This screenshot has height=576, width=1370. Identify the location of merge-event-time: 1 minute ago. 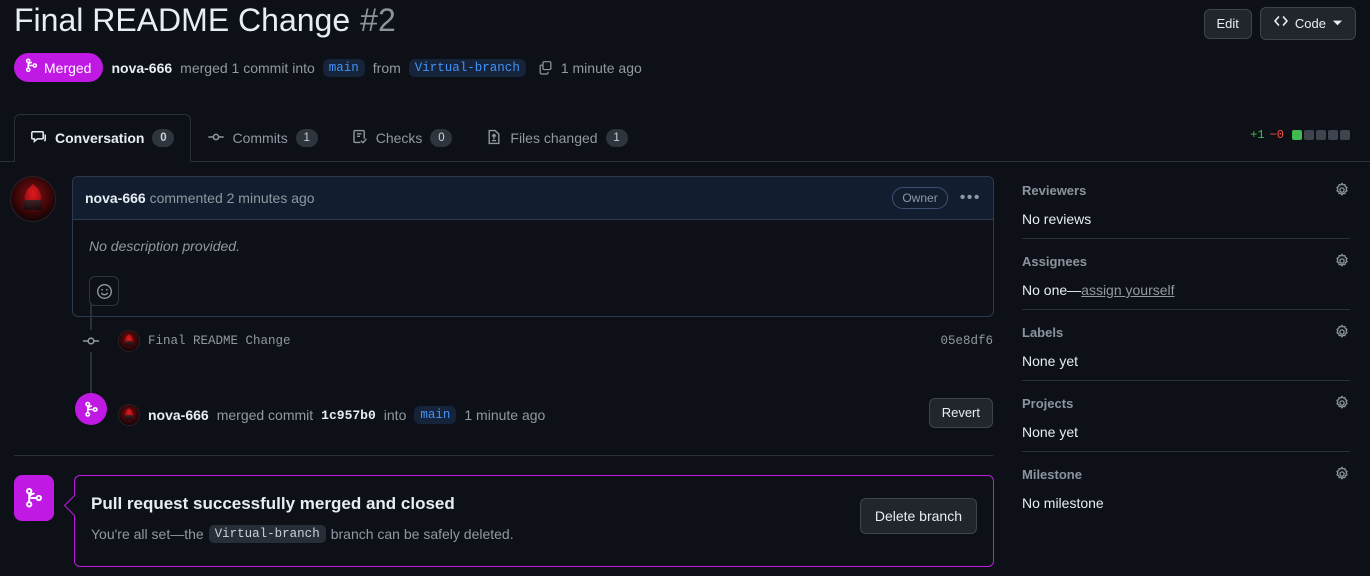
(505, 415).